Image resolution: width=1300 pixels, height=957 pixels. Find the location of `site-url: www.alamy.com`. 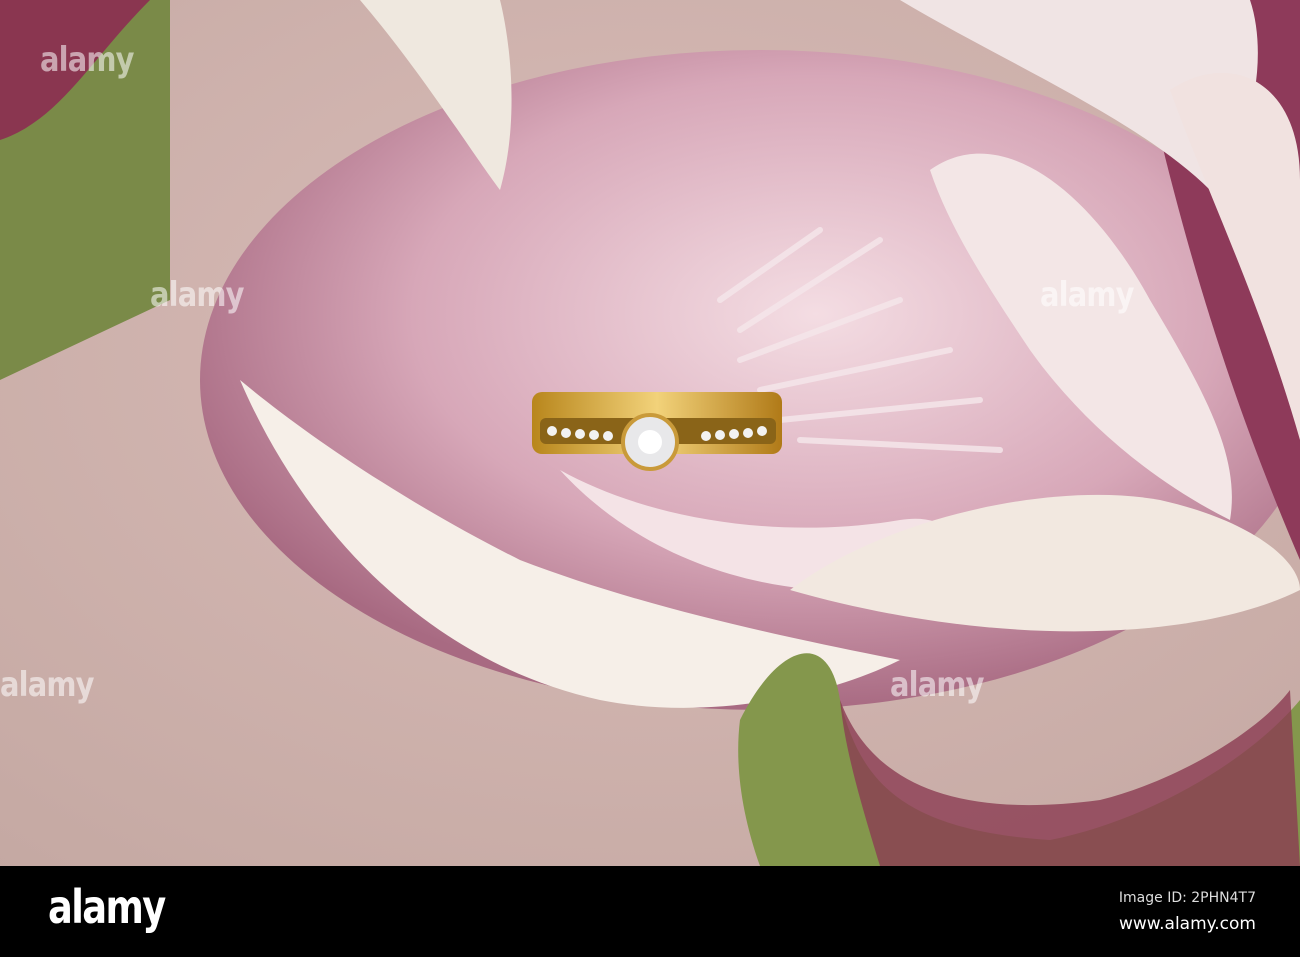

site-url: www.alamy.com is located at coordinates (1187, 924).